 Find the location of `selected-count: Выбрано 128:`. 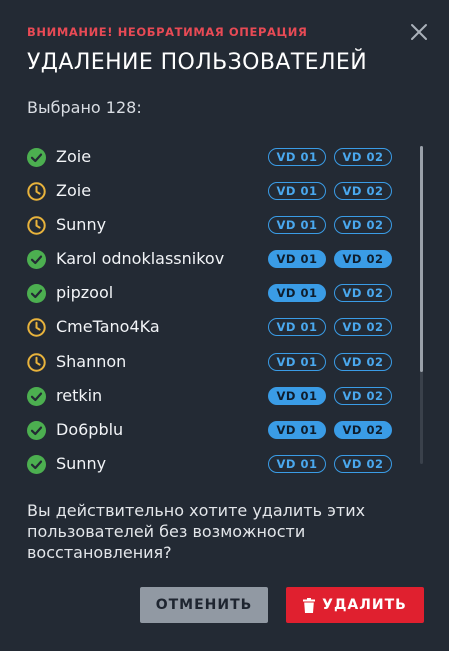

selected-count: Выбрано 128: is located at coordinates (84, 107).